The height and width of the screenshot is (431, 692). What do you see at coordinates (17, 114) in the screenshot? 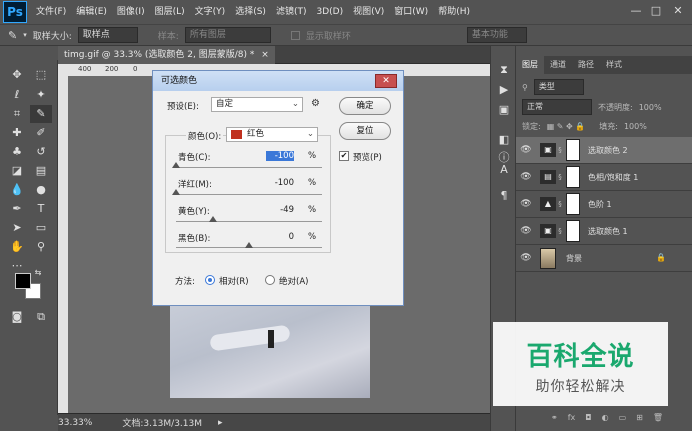
I see `crop-tool-icon: ⌗` at bounding box center [17, 114].